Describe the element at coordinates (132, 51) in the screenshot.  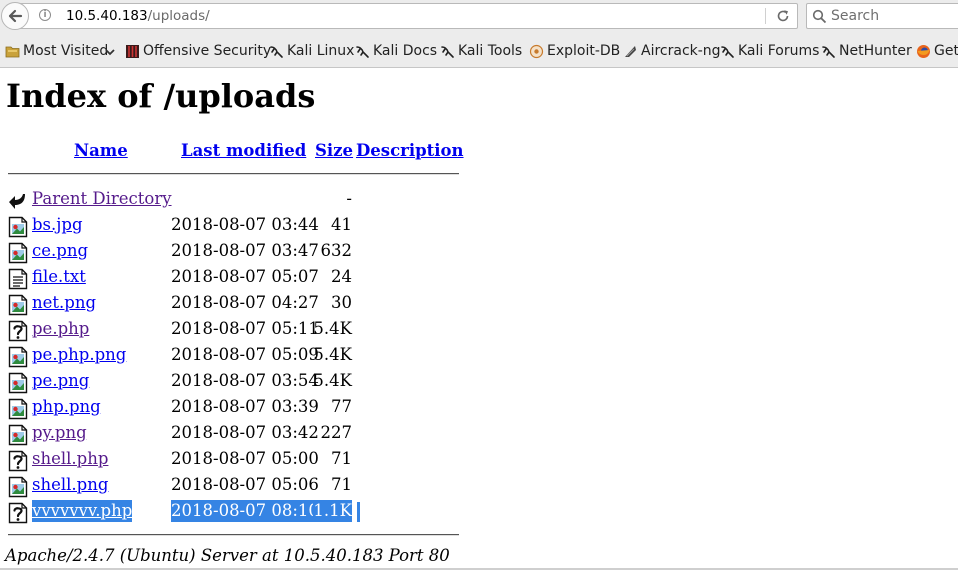
I see `offsec-icon` at that location.